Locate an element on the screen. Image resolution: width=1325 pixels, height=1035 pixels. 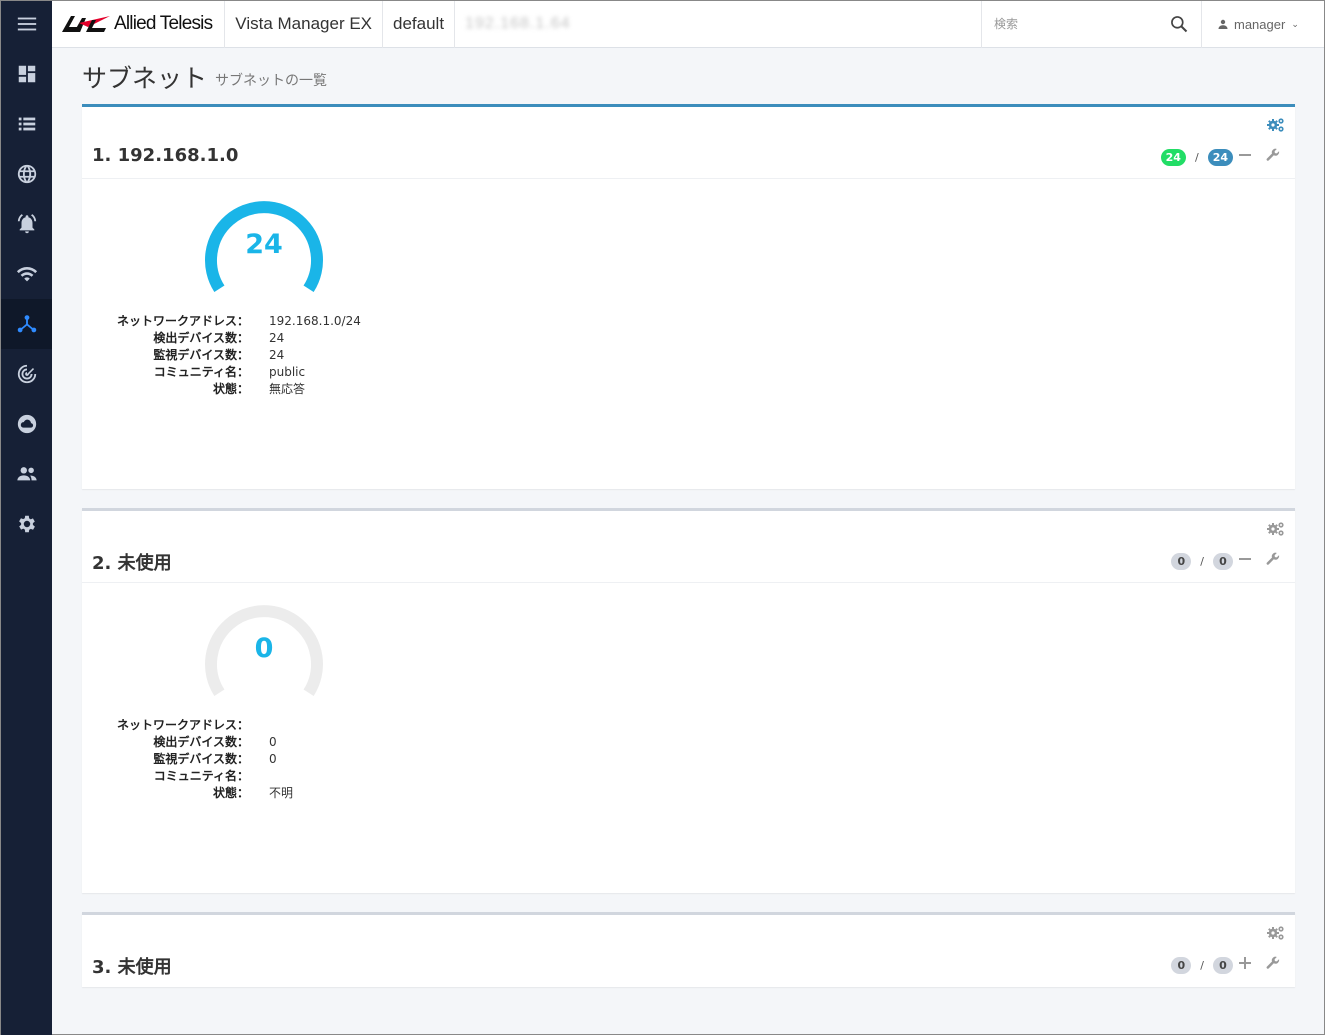
info-row-community: コミュニティ名： public is located at coordinates (282, 372).